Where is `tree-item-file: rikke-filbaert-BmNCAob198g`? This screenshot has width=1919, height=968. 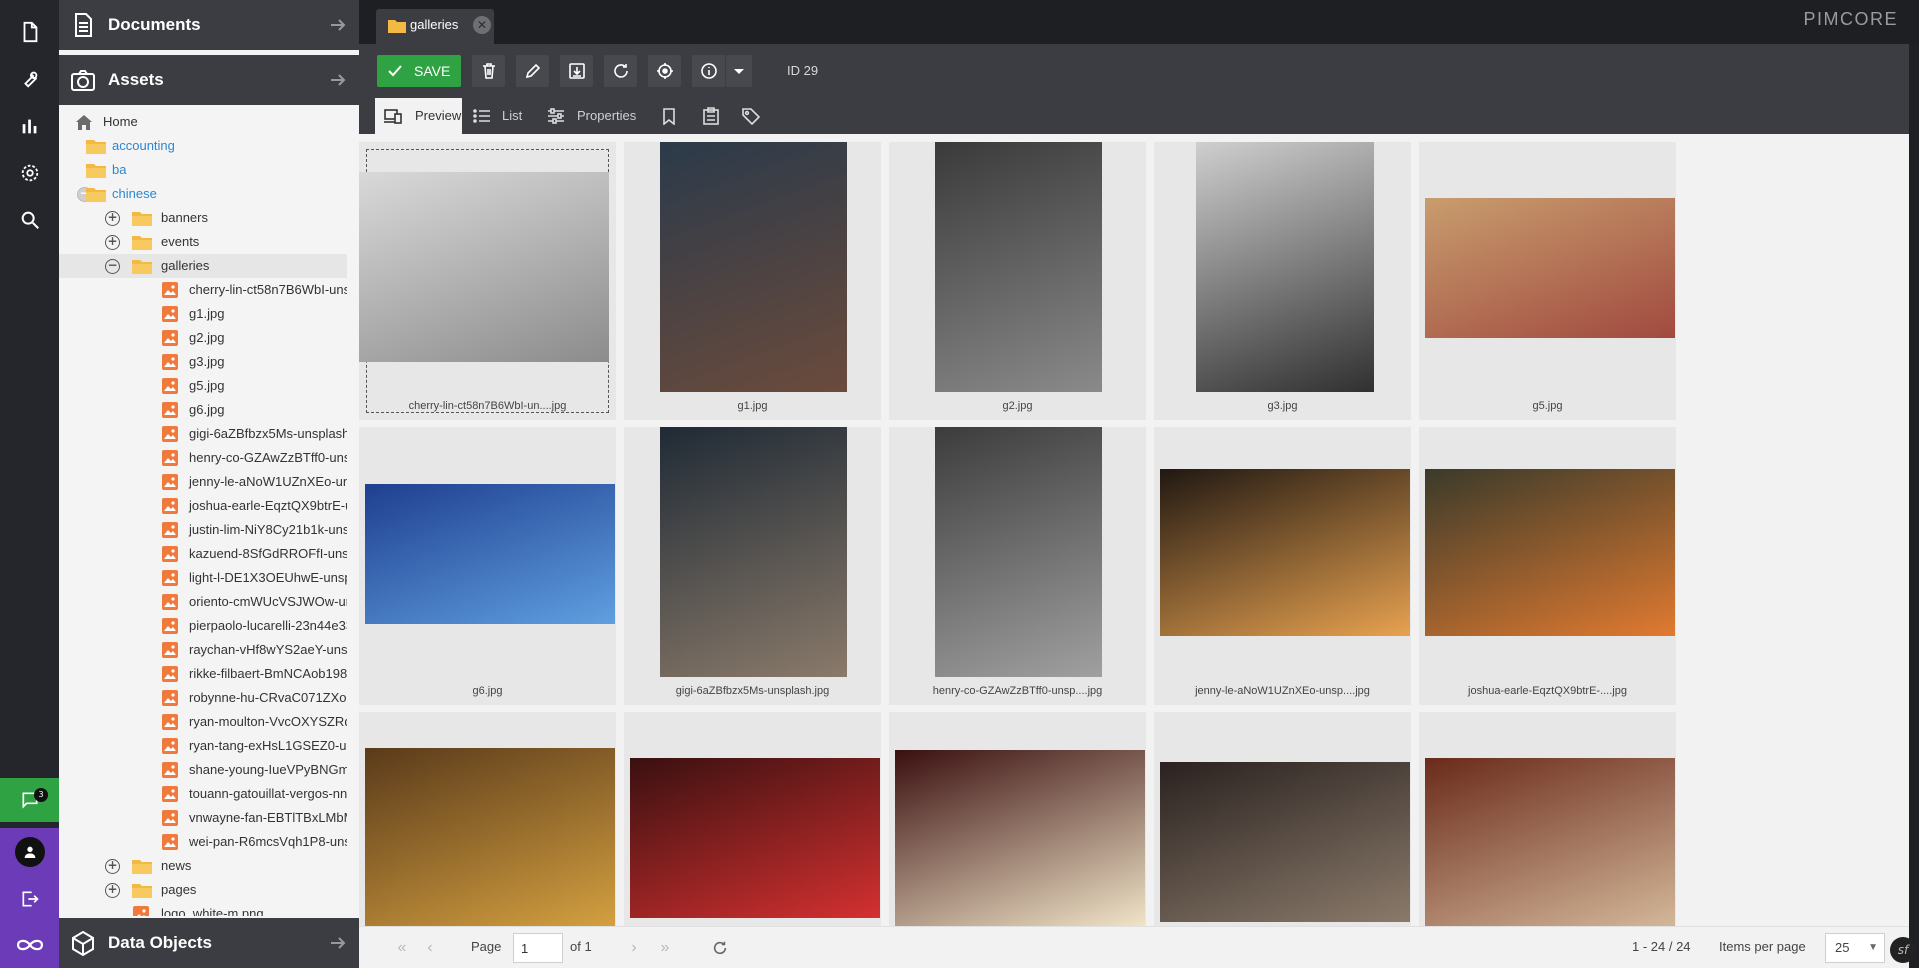 tree-item-file: rikke-filbaert-BmNCAob198g is located at coordinates (203, 674).